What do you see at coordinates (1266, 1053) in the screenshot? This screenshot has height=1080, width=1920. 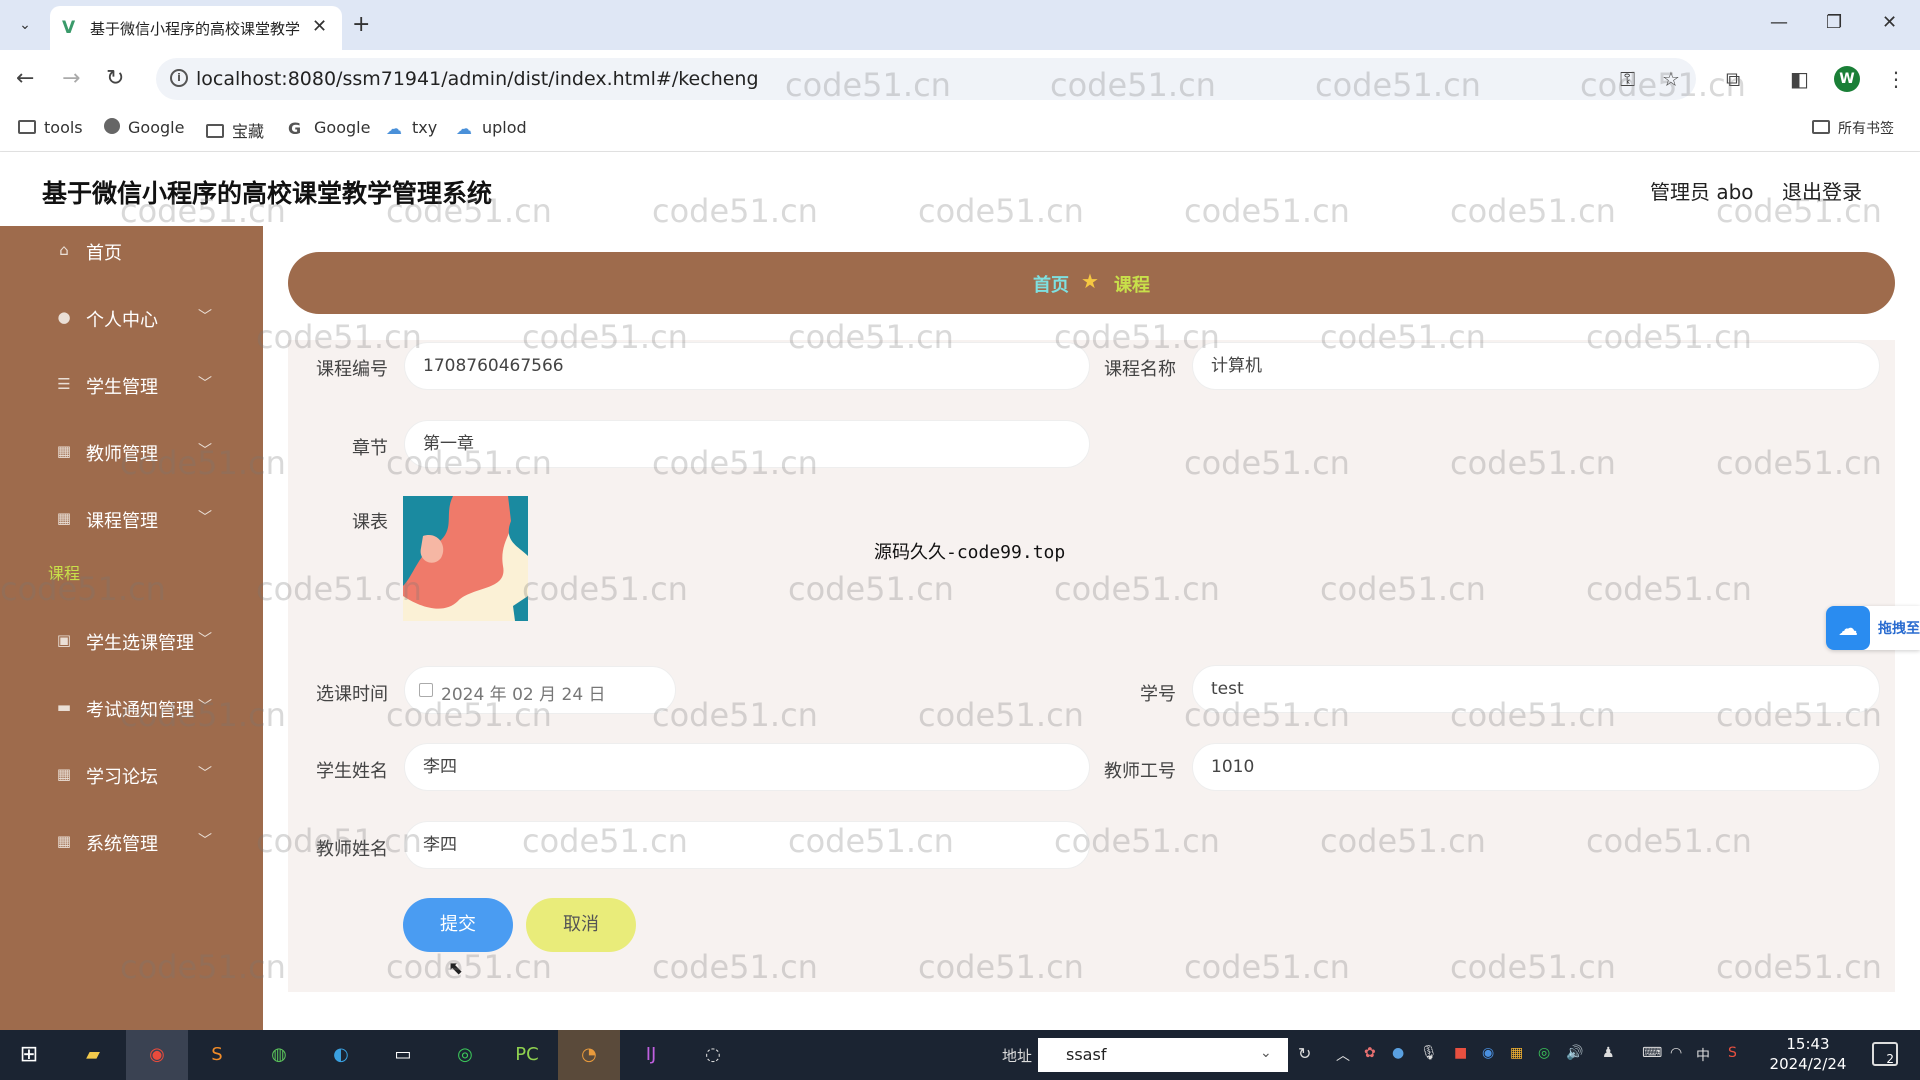 I see `chevron-down-icon: ⌄` at bounding box center [1266, 1053].